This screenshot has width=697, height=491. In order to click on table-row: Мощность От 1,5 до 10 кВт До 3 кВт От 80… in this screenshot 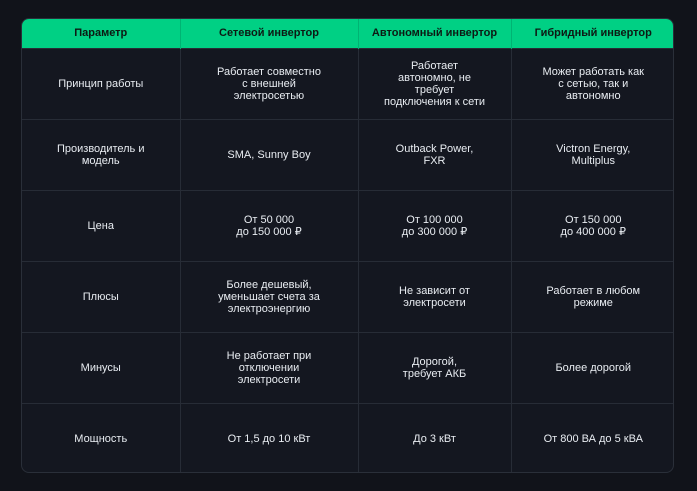, I will do `click(347, 437)`.